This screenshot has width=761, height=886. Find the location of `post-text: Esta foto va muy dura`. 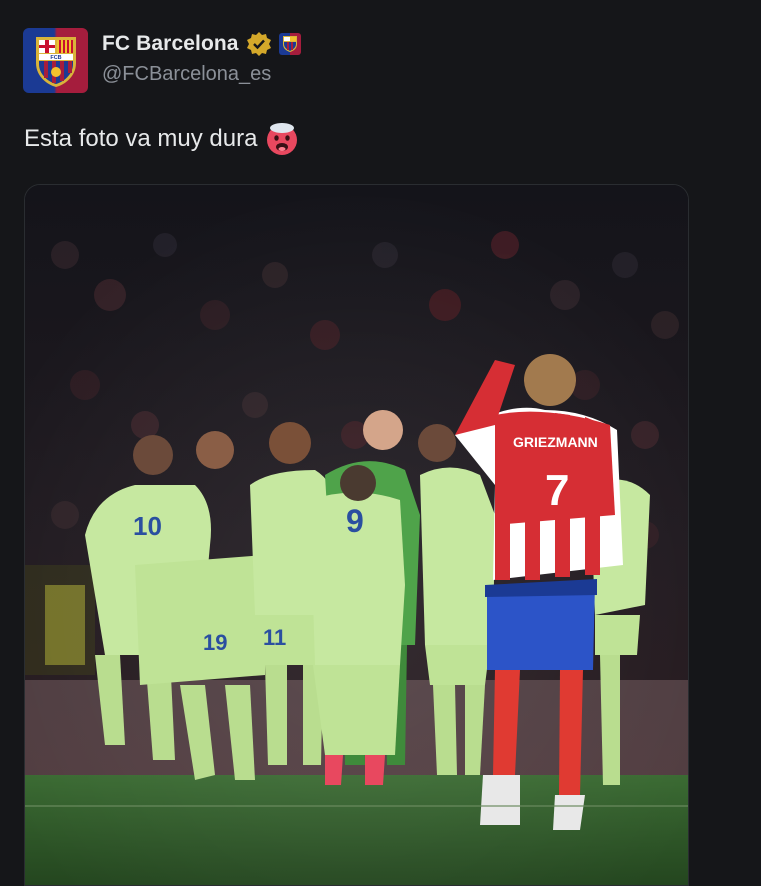

post-text: Esta foto va muy dura is located at coordinates (161, 139).